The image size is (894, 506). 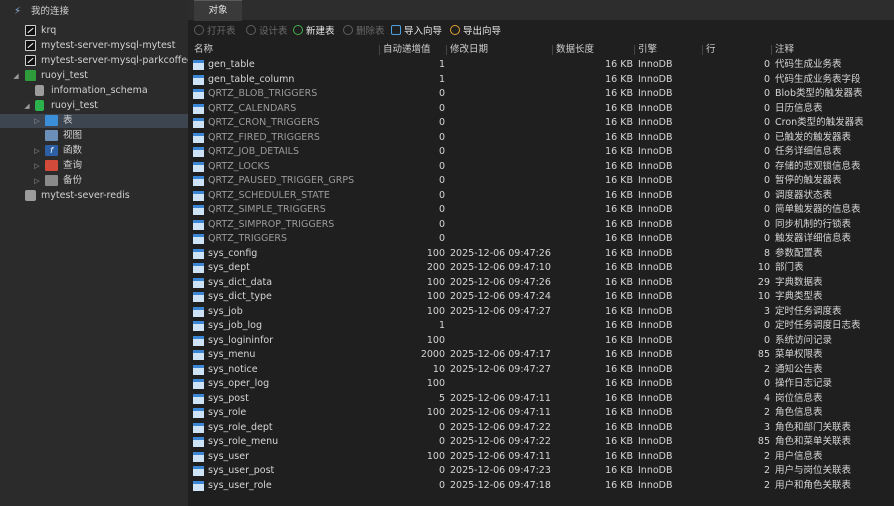 I want to click on table-row: QRTZ_TRIGGERS 0 16 KB InnoDB 0 触发器详细信息表, so click(x=541, y=239).